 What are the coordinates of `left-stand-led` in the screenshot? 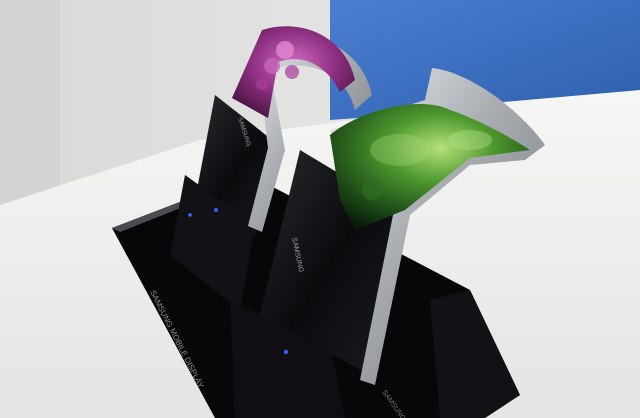 It's located at (190, 215).